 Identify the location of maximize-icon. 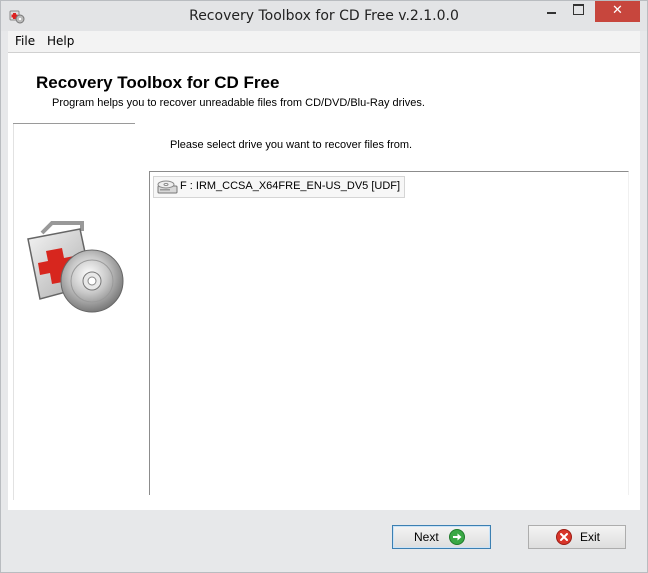
(578, 9).